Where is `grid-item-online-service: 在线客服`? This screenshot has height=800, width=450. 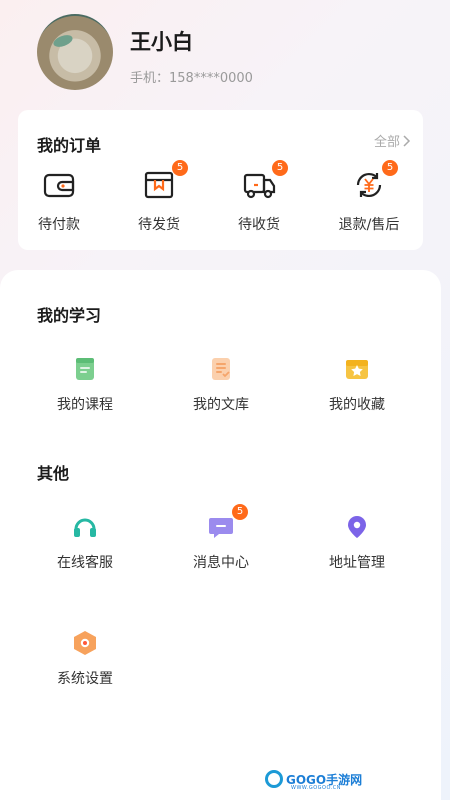
grid-item-online-service: 在线客服 is located at coordinates (85, 543).